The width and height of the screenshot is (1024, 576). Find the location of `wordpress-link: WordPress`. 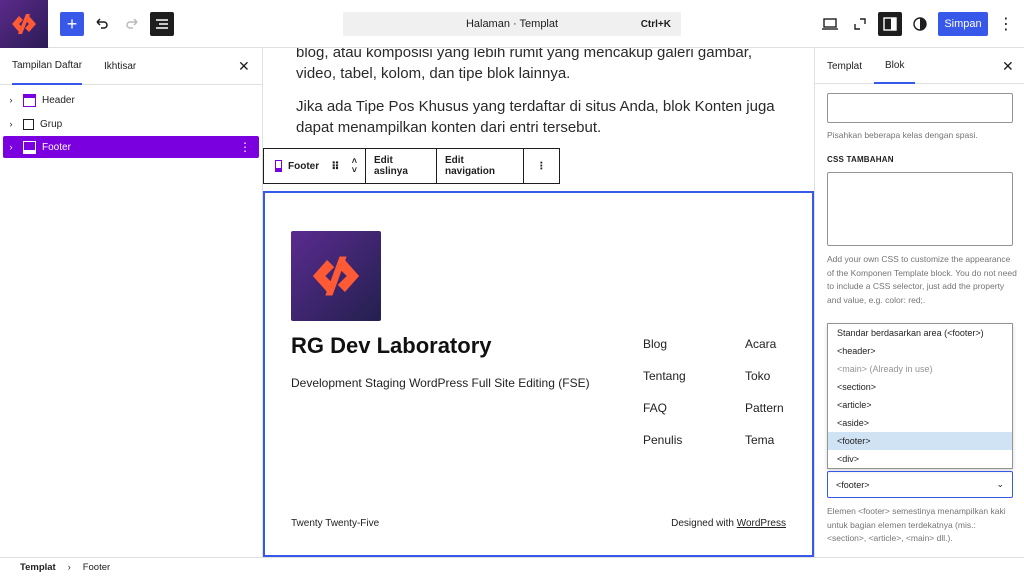

wordpress-link: WordPress is located at coordinates (761, 523).